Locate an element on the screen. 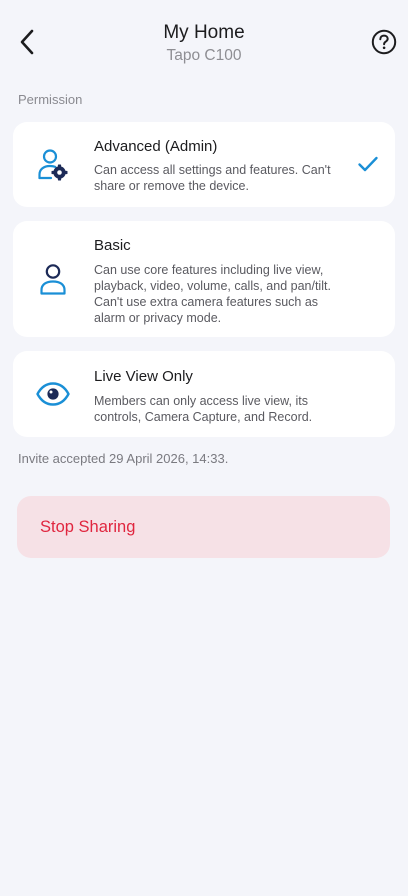  option-title: Basic is located at coordinates (112, 245).